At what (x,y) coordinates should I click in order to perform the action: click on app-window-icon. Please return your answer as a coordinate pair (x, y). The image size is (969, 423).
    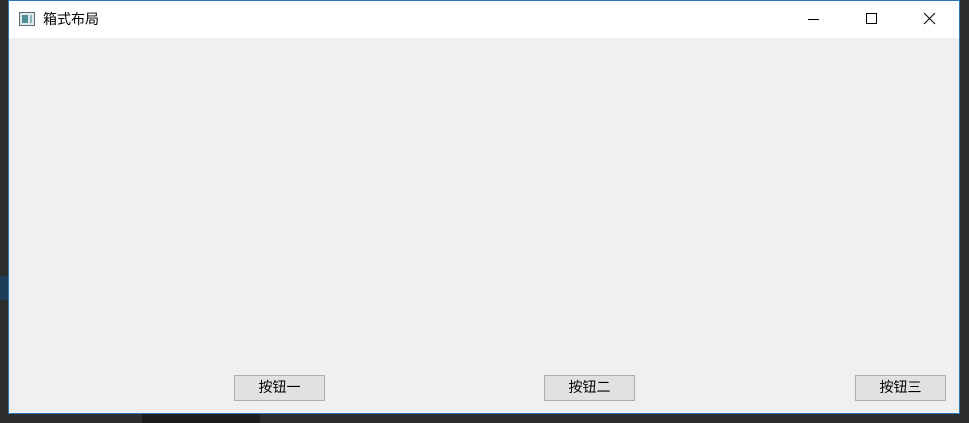
    Looking at the image, I should click on (27, 19).